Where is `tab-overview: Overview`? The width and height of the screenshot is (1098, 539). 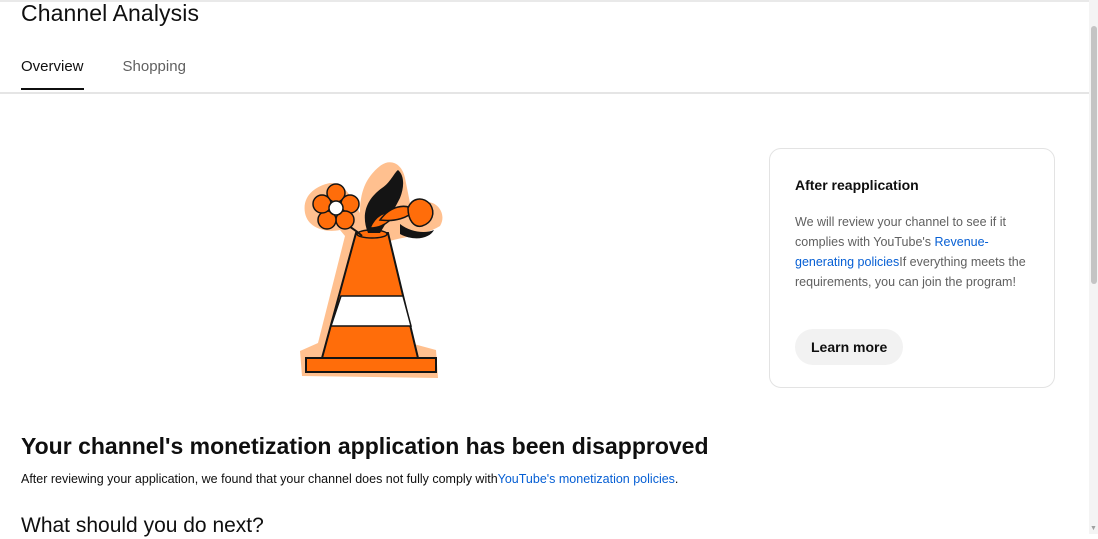 tab-overview: Overview is located at coordinates (52, 74).